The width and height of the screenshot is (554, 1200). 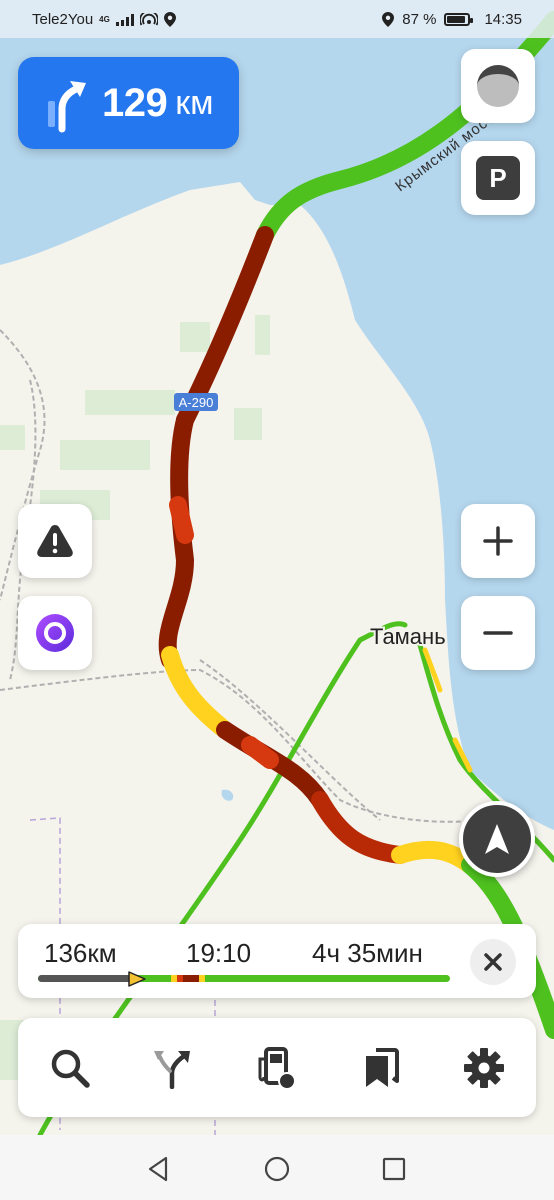 What do you see at coordinates (419, 19) in the screenshot?
I see `battery-percent: 87 %` at bounding box center [419, 19].